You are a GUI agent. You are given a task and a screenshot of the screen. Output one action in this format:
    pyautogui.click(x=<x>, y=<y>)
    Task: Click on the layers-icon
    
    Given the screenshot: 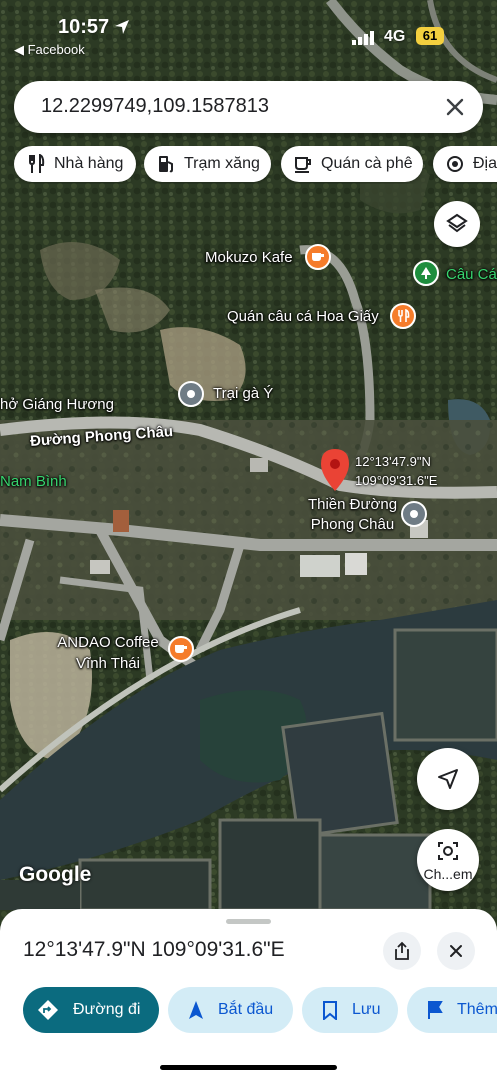 What is the action you would take?
    pyautogui.click(x=457, y=223)
    